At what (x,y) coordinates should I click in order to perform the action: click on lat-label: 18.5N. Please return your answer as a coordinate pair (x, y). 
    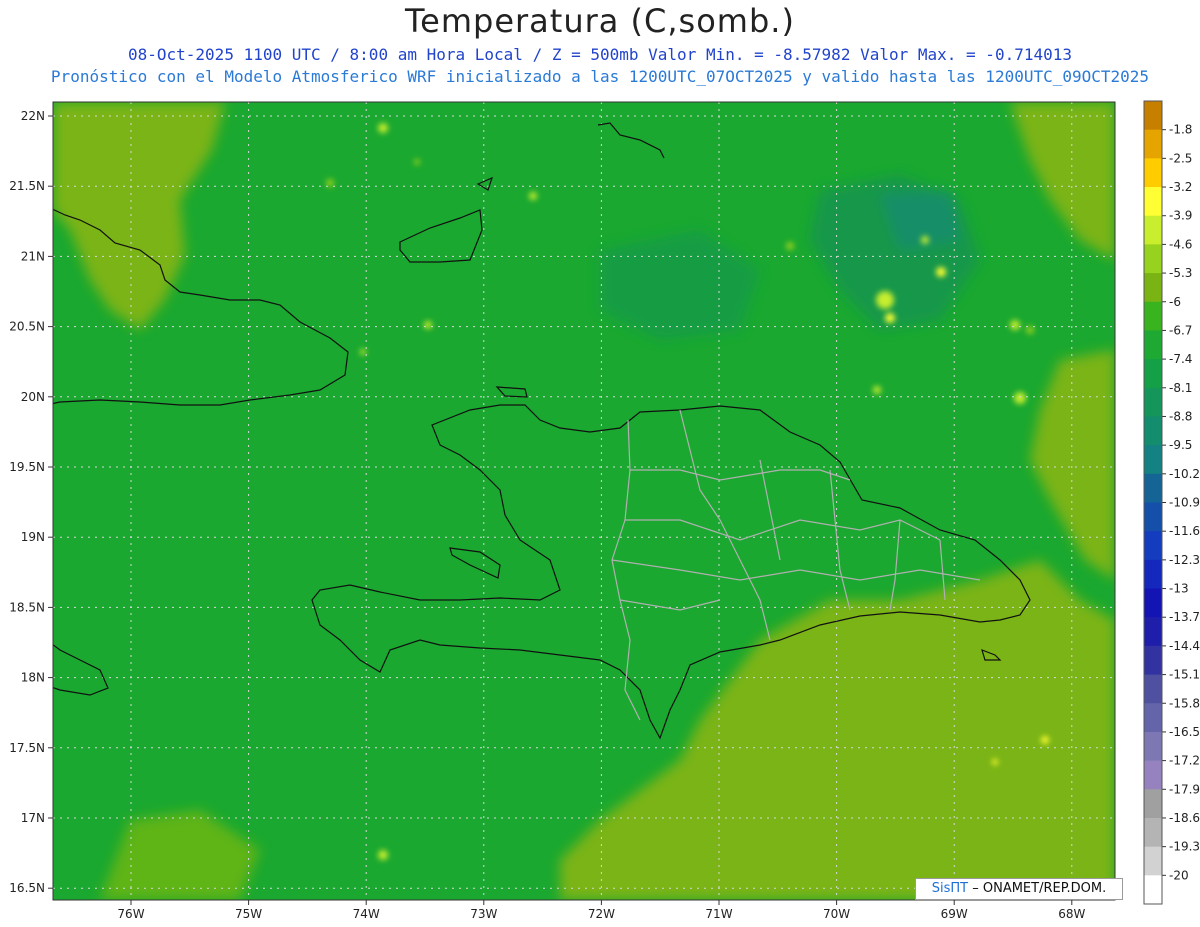
    Looking at the image, I should click on (27, 607).